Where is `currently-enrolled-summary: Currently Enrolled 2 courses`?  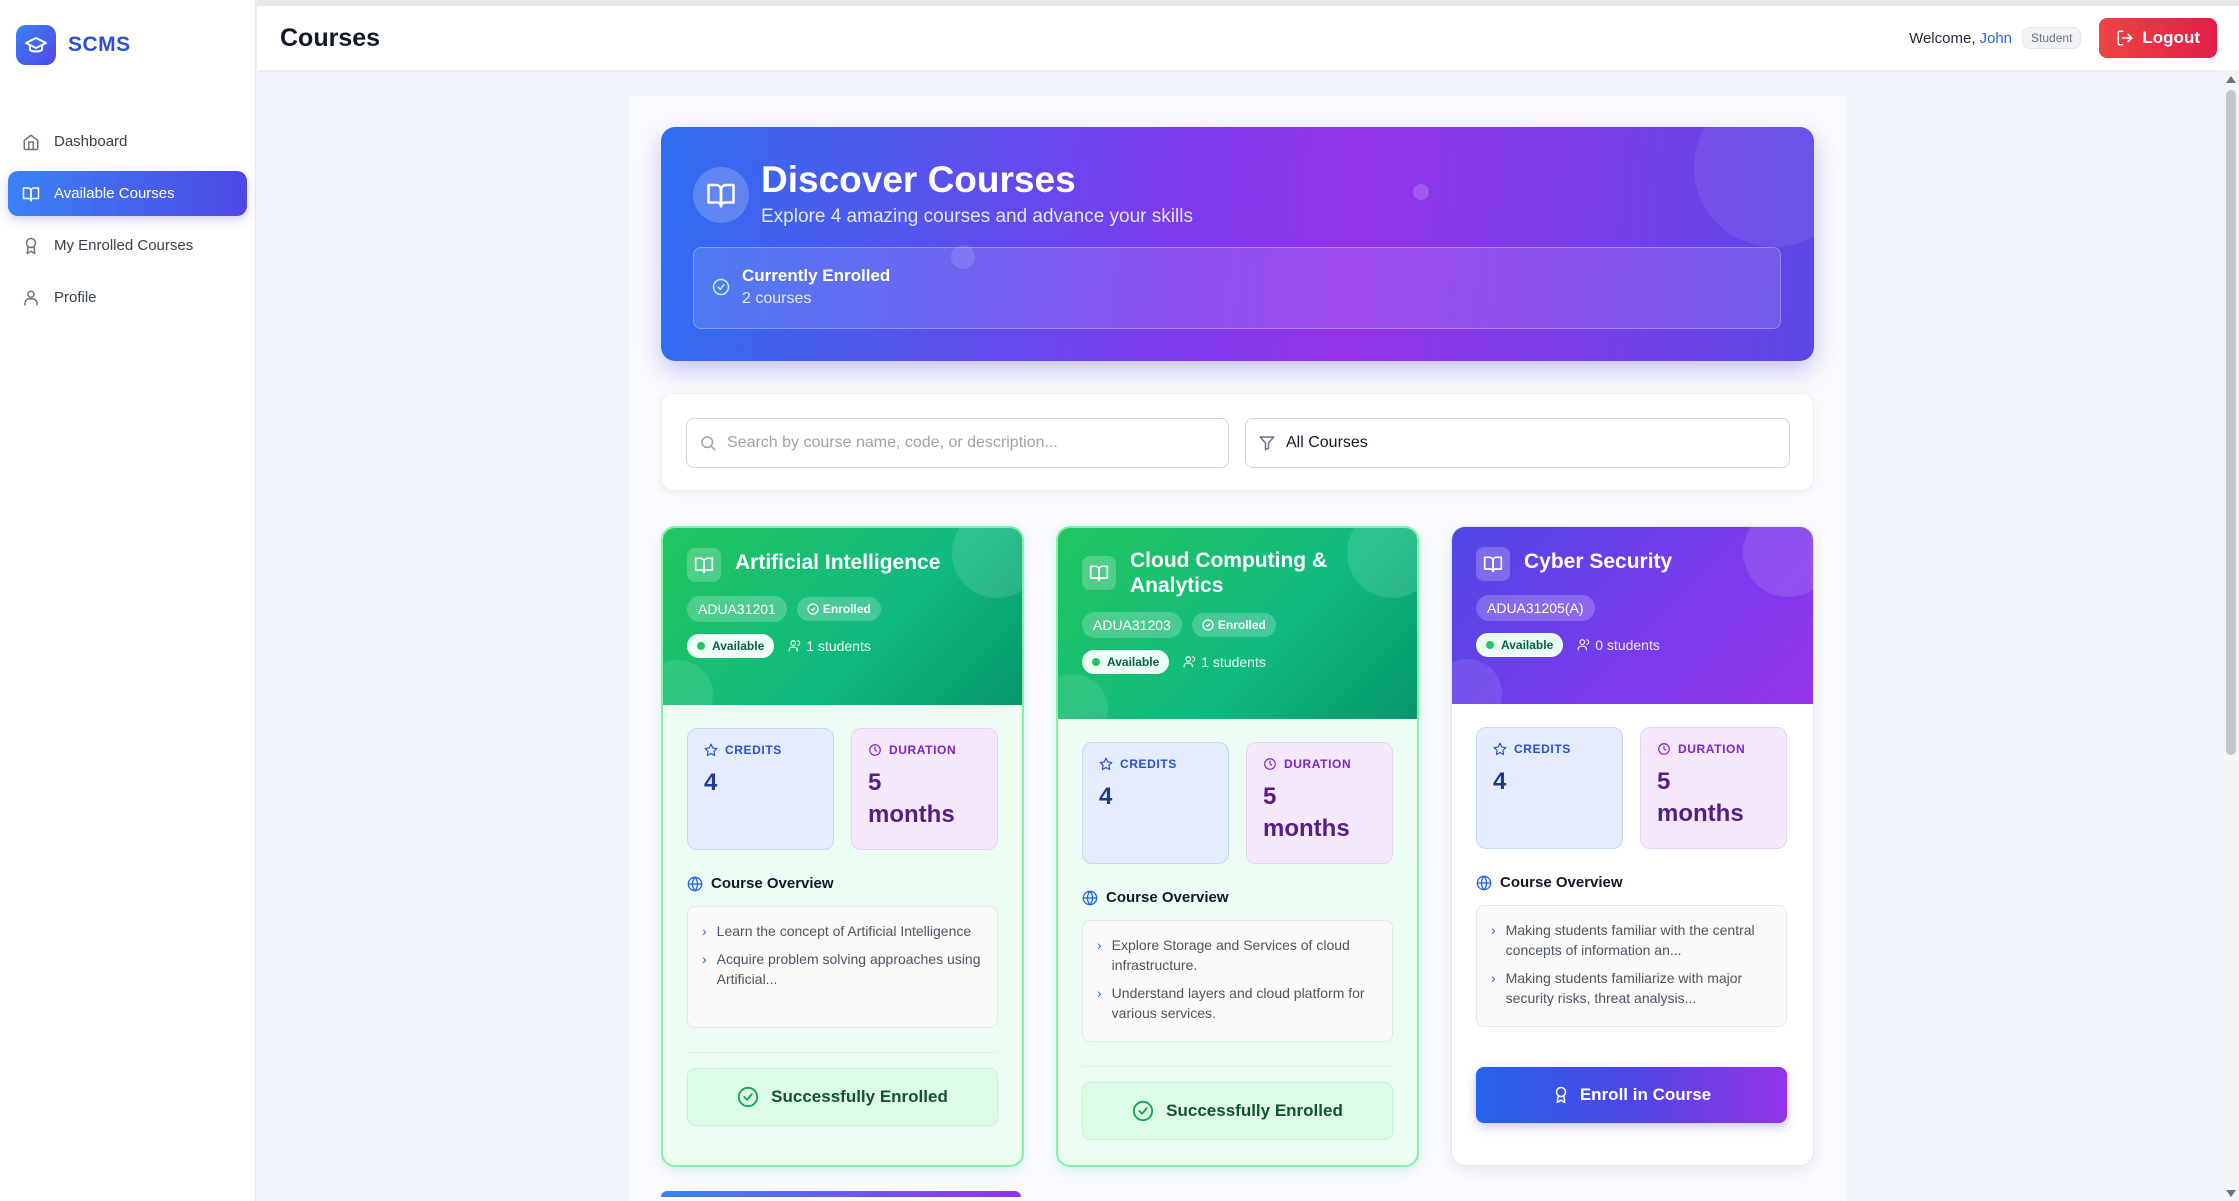 currently-enrolled-summary: Currently Enrolled 2 courses is located at coordinates (1237, 288).